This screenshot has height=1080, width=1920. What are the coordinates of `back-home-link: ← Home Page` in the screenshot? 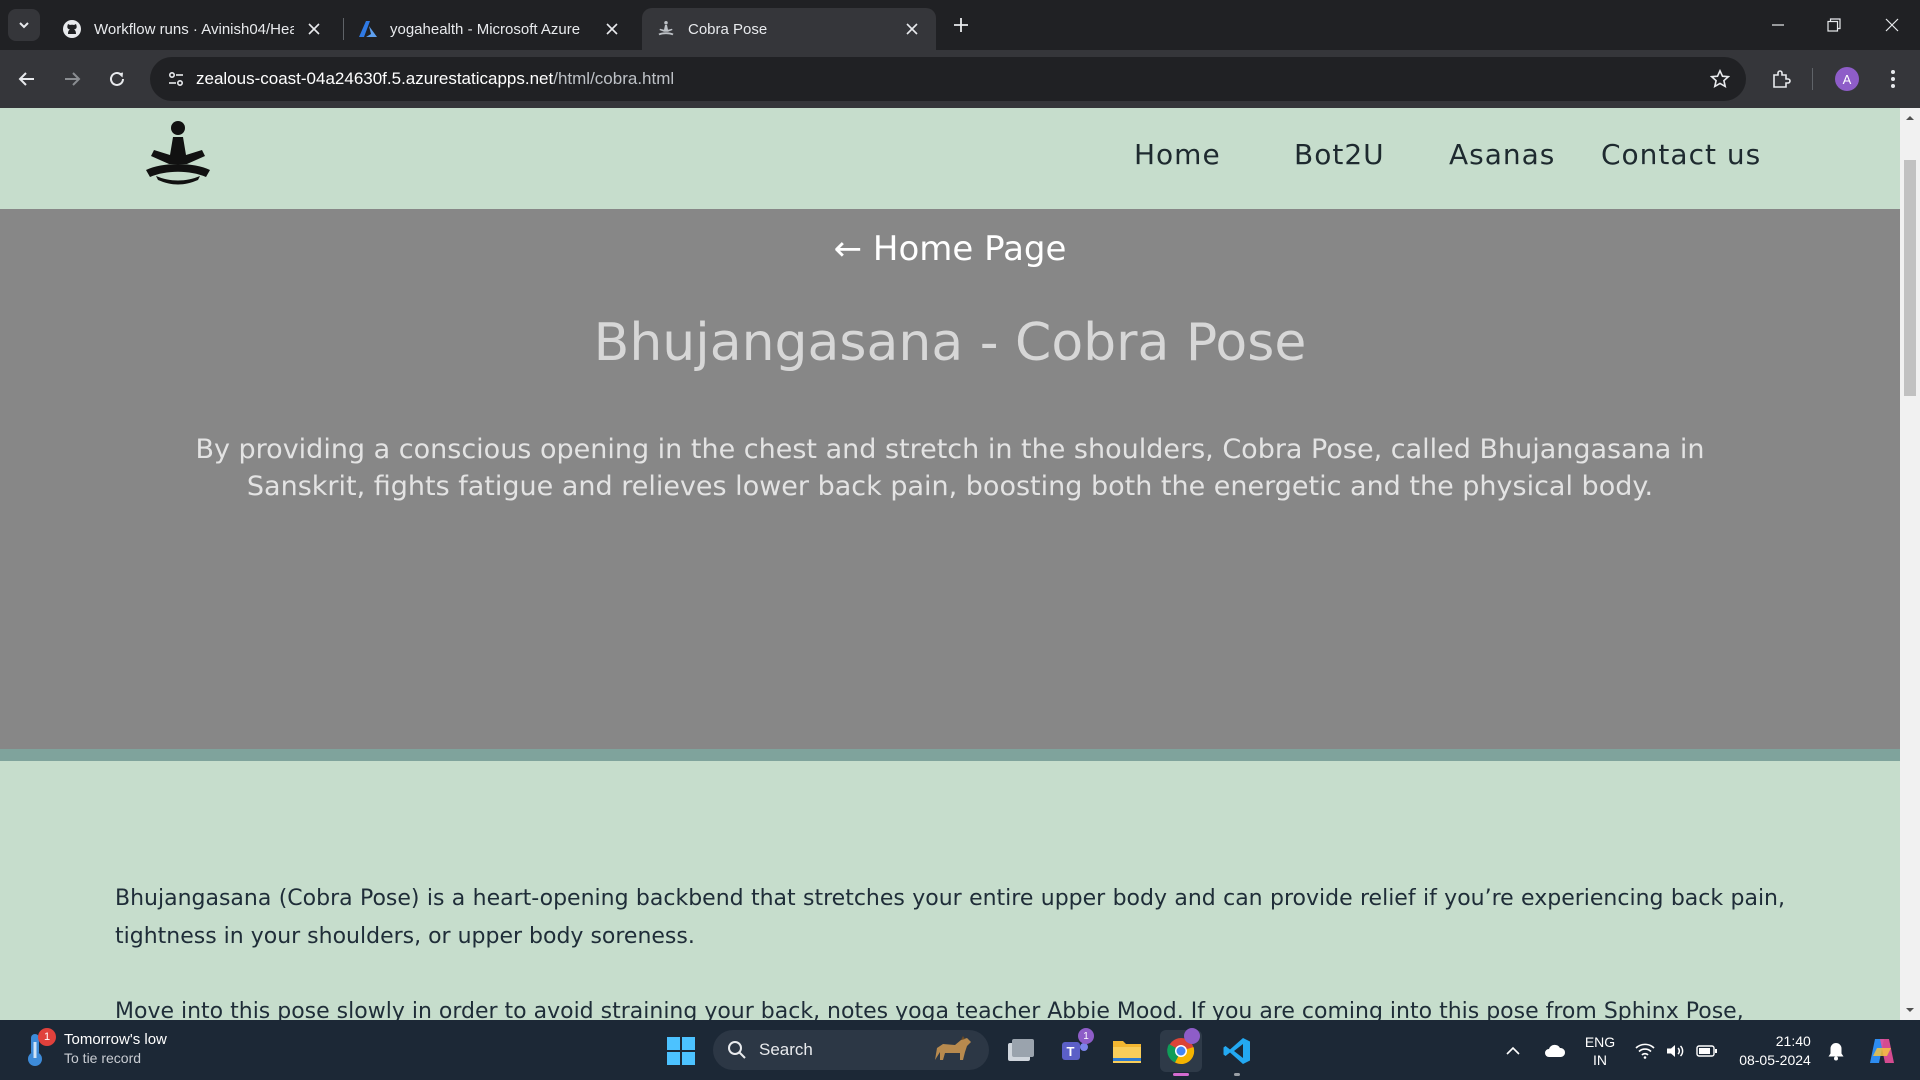 It's located at (950, 249).